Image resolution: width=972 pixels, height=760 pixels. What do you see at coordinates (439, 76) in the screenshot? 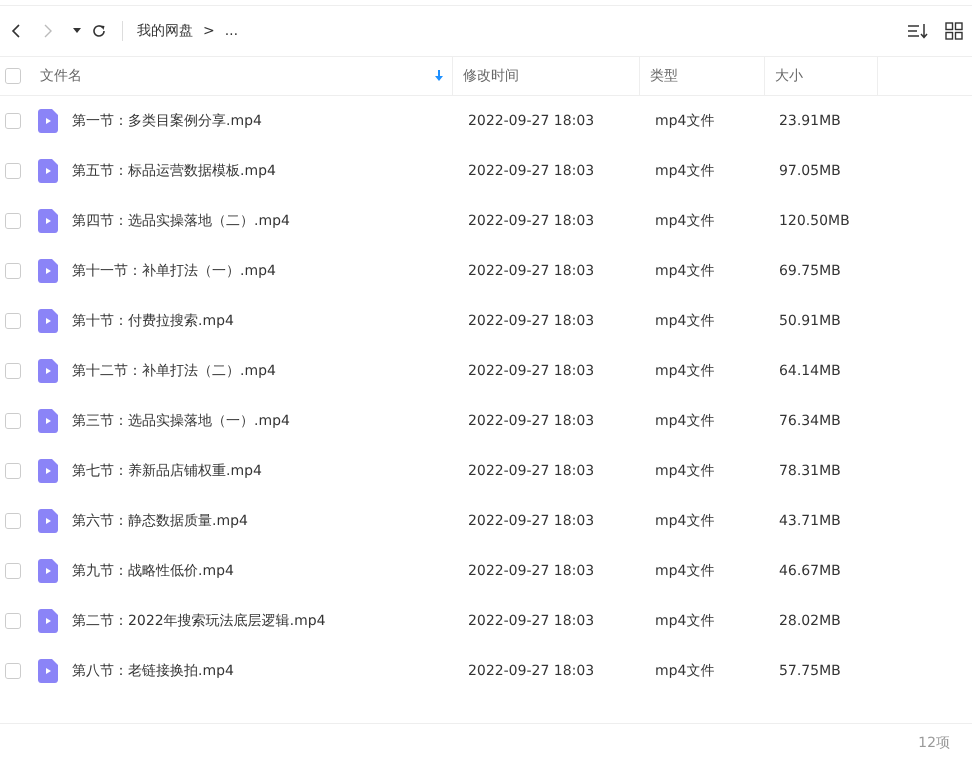
I see `sort-descending-icon` at bounding box center [439, 76].